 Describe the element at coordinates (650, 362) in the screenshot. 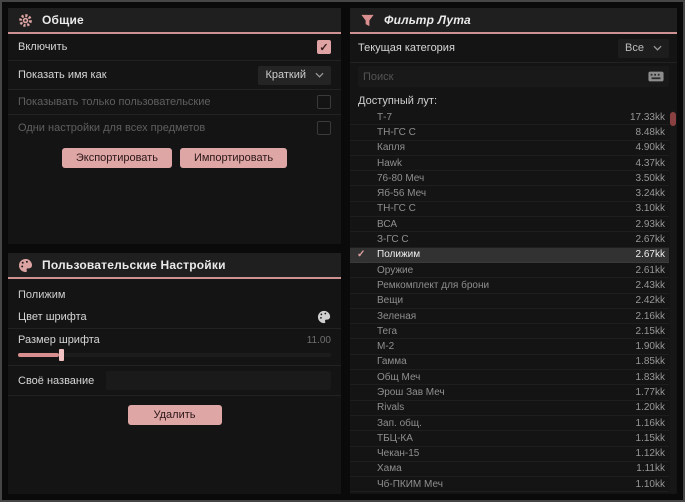

I see `loot-item-value: 1.85kk` at that location.